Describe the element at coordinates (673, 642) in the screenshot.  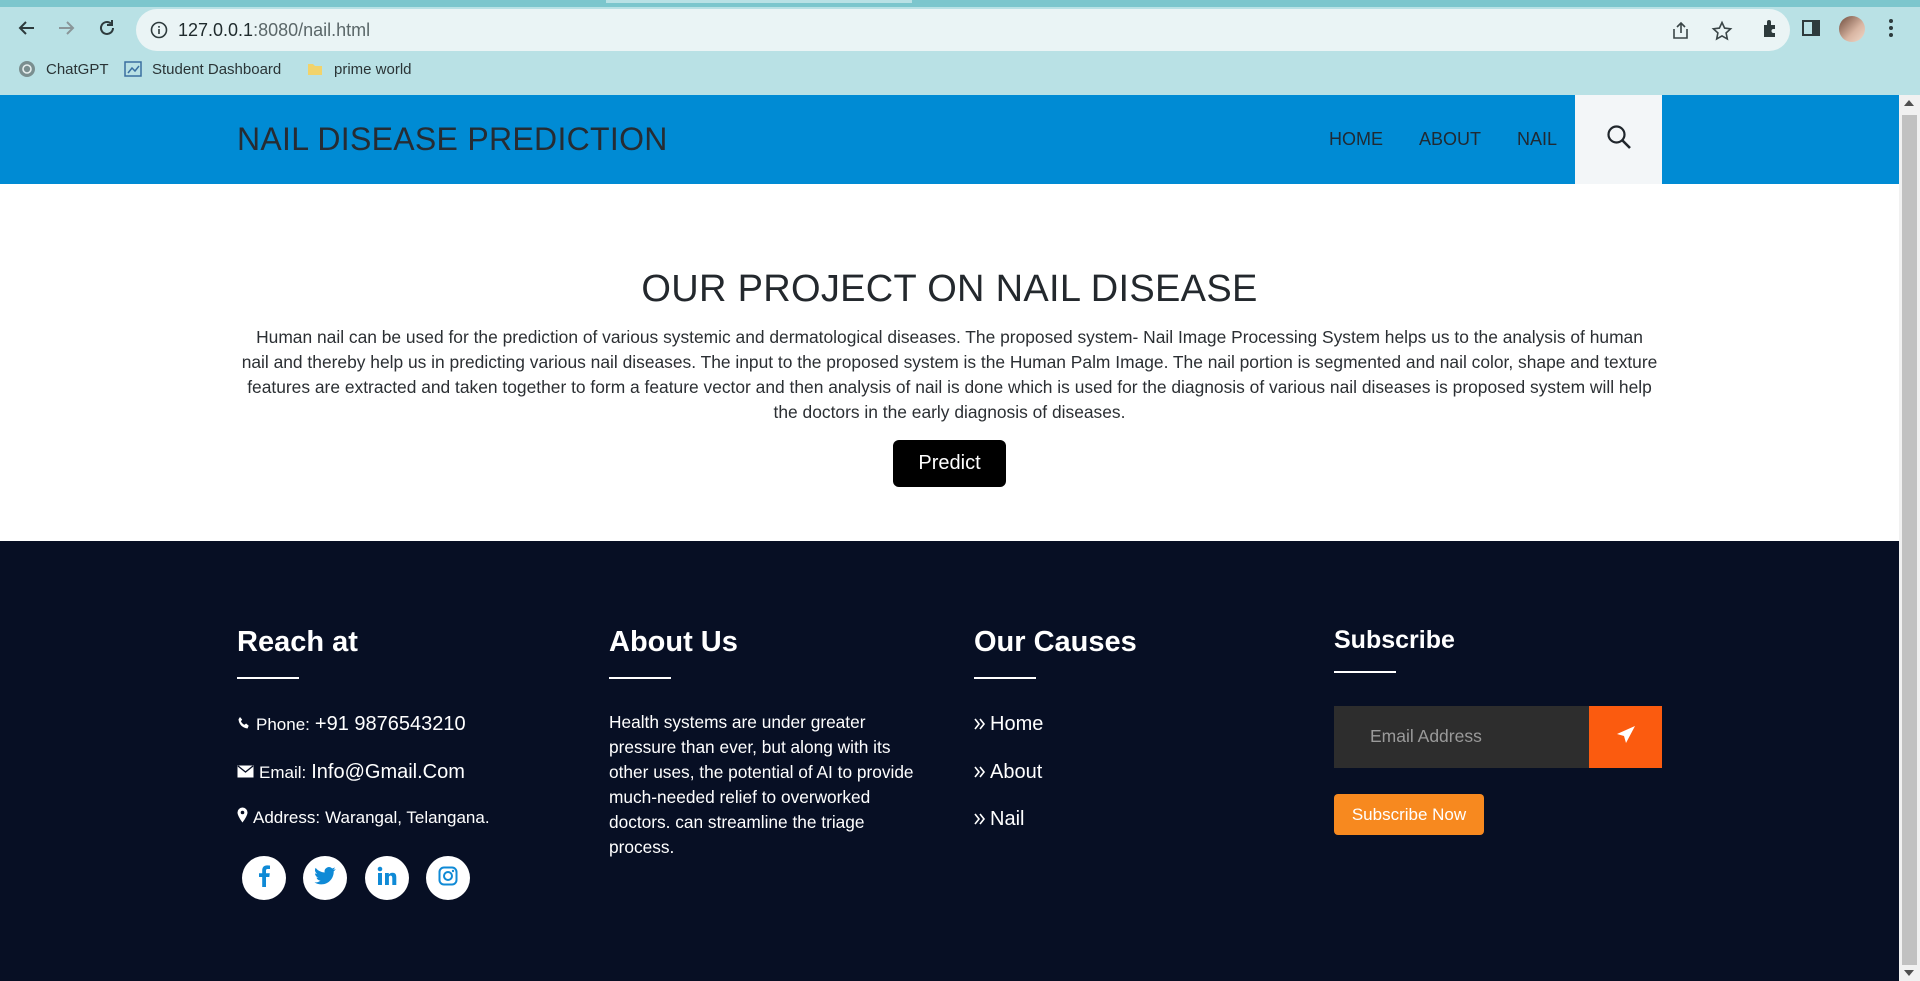
I see `about-heading: About Us` at that location.